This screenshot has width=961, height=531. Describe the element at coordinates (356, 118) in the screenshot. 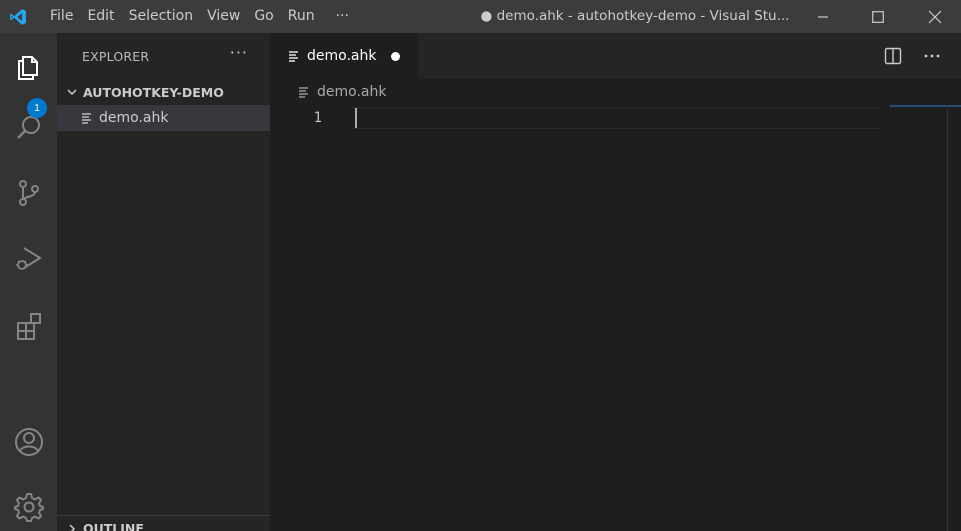

I see `text-cursor` at that location.